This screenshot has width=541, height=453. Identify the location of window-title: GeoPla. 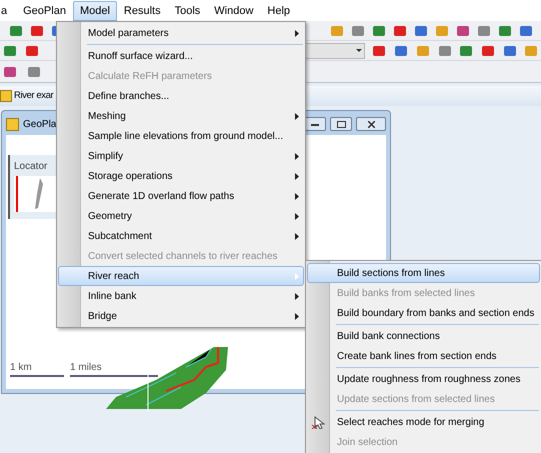
(39, 125).